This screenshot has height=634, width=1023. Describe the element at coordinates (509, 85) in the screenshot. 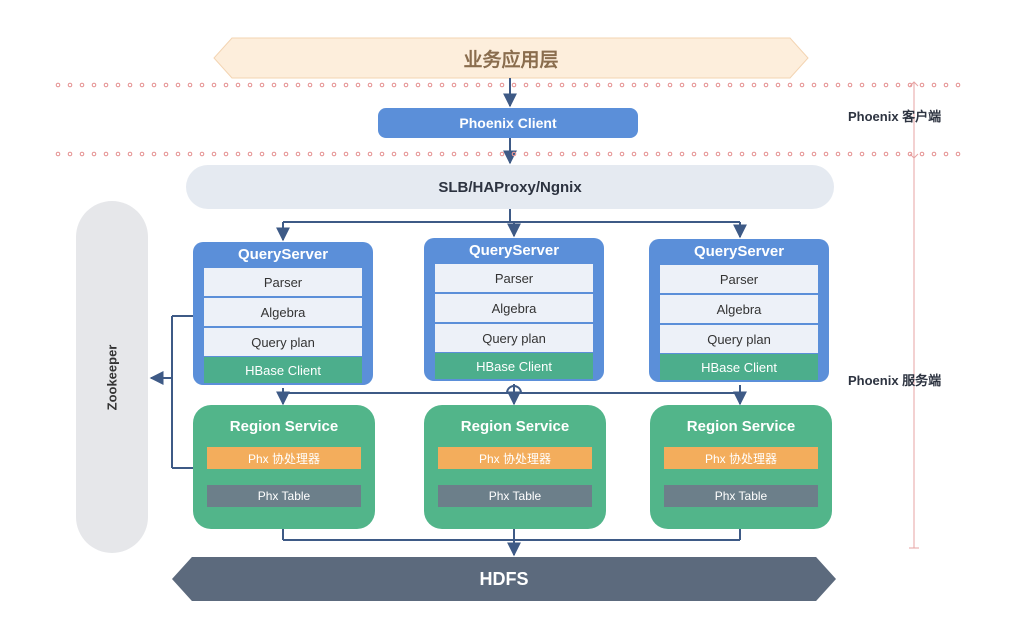

I see `client-boundary-top` at that location.